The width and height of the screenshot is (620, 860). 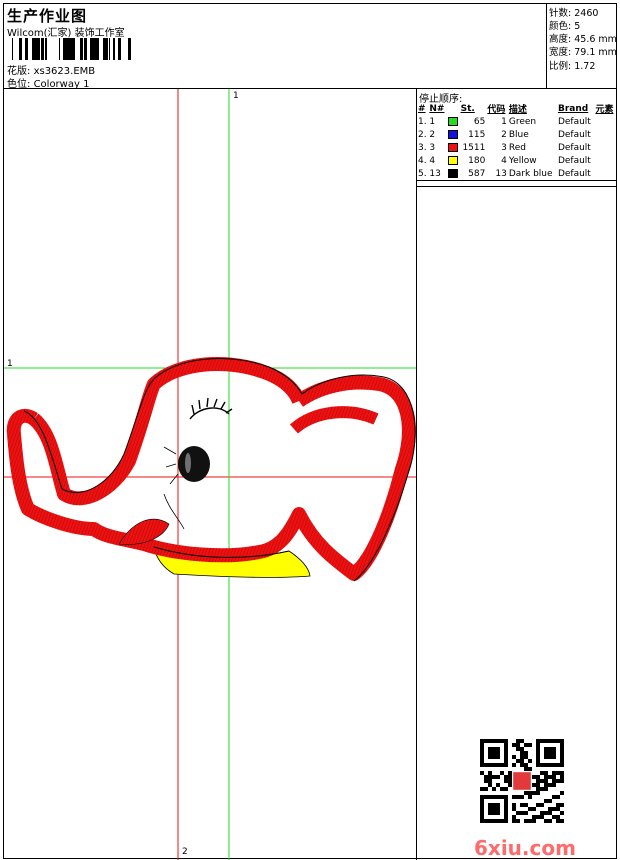 What do you see at coordinates (453, 108) in the screenshot?
I see `col-swatch` at bounding box center [453, 108].